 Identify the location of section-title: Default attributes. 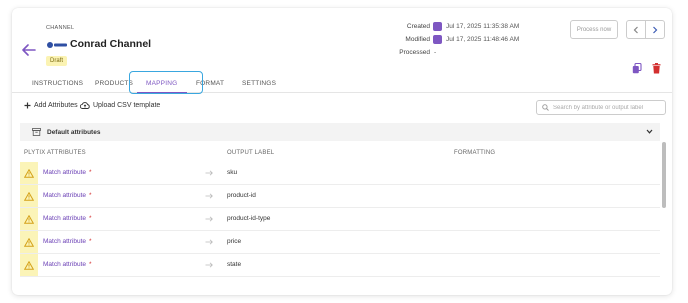
(74, 132).